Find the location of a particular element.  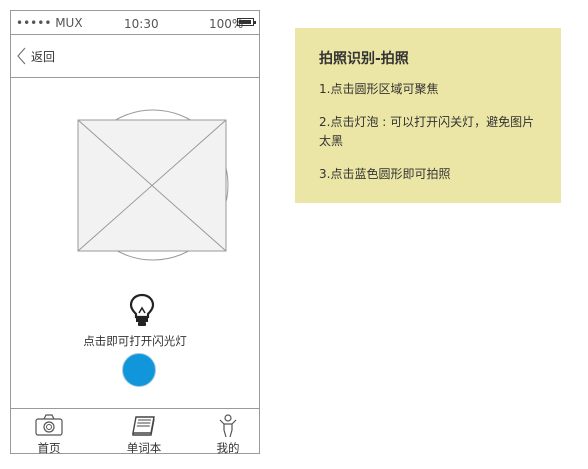

tab-wordbook: 单词本 is located at coordinates (144, 432).